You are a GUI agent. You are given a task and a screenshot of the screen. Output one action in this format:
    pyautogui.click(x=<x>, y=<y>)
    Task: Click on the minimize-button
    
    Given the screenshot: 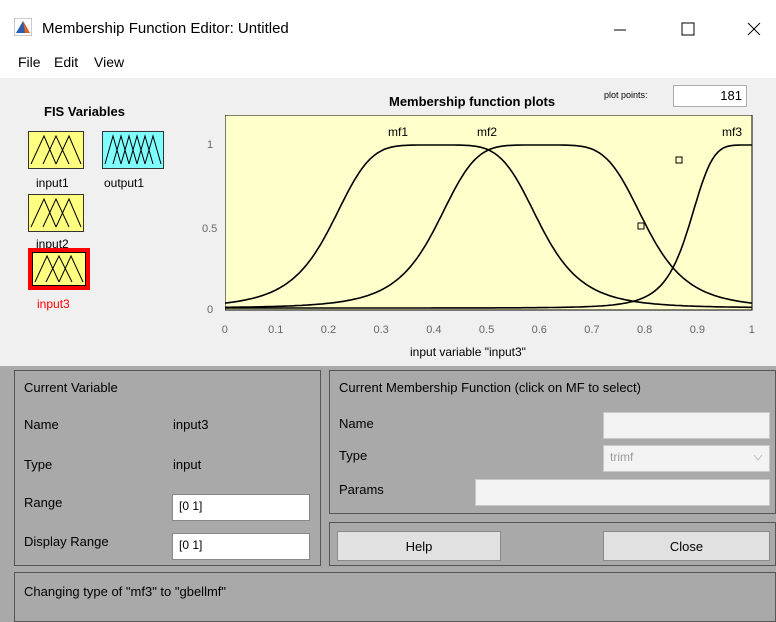 What is the action you would take?
    pyautogui.click(x=620, y=29)
    